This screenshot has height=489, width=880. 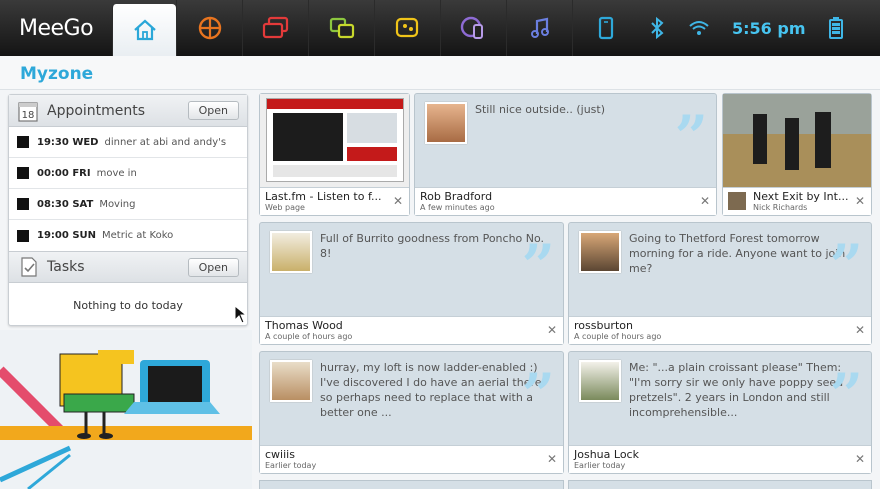 What do you see at coordinates (65, 204) in the screenshot?
I see `appointment-time: 08:30 SAT` at bounding box center [65, 204].